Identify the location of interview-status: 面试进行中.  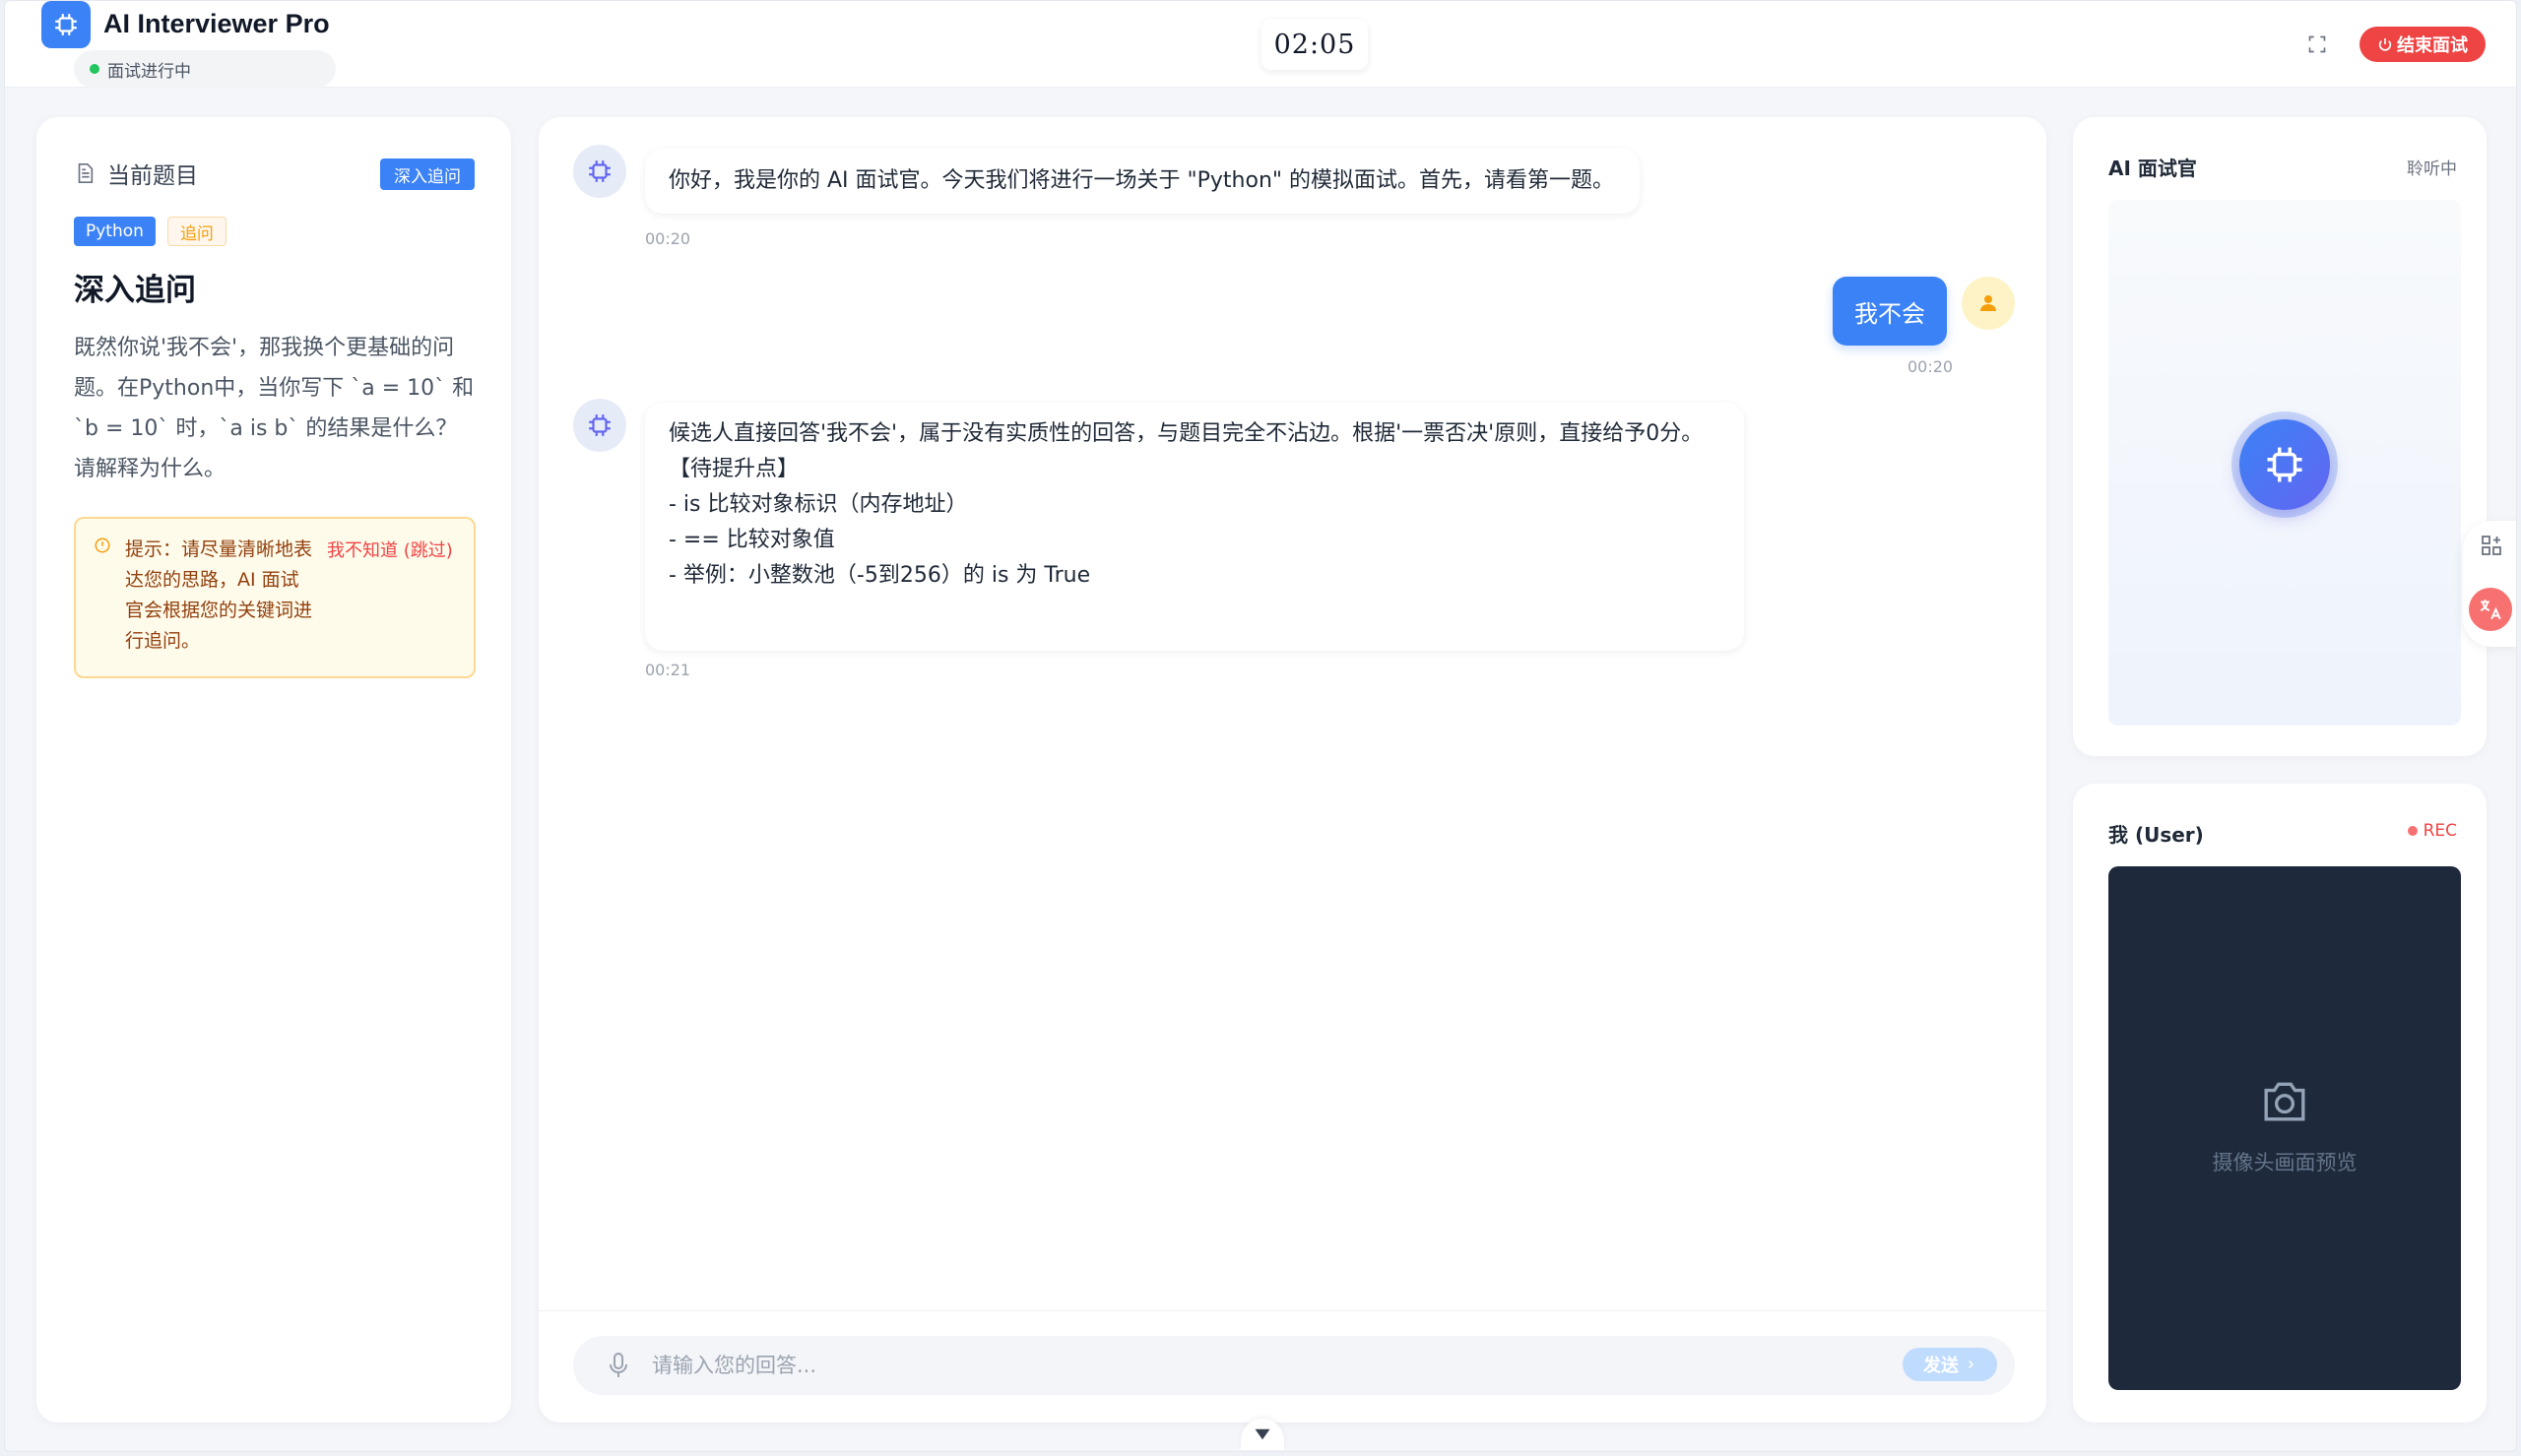
(205, 69).